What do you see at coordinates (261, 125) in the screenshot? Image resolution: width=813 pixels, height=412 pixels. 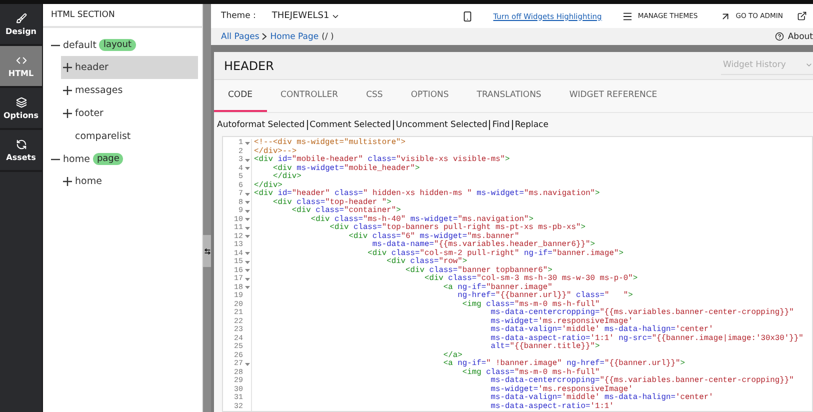 I see `editor-action: Autoformat Selected` at bounding box center [261, 125].